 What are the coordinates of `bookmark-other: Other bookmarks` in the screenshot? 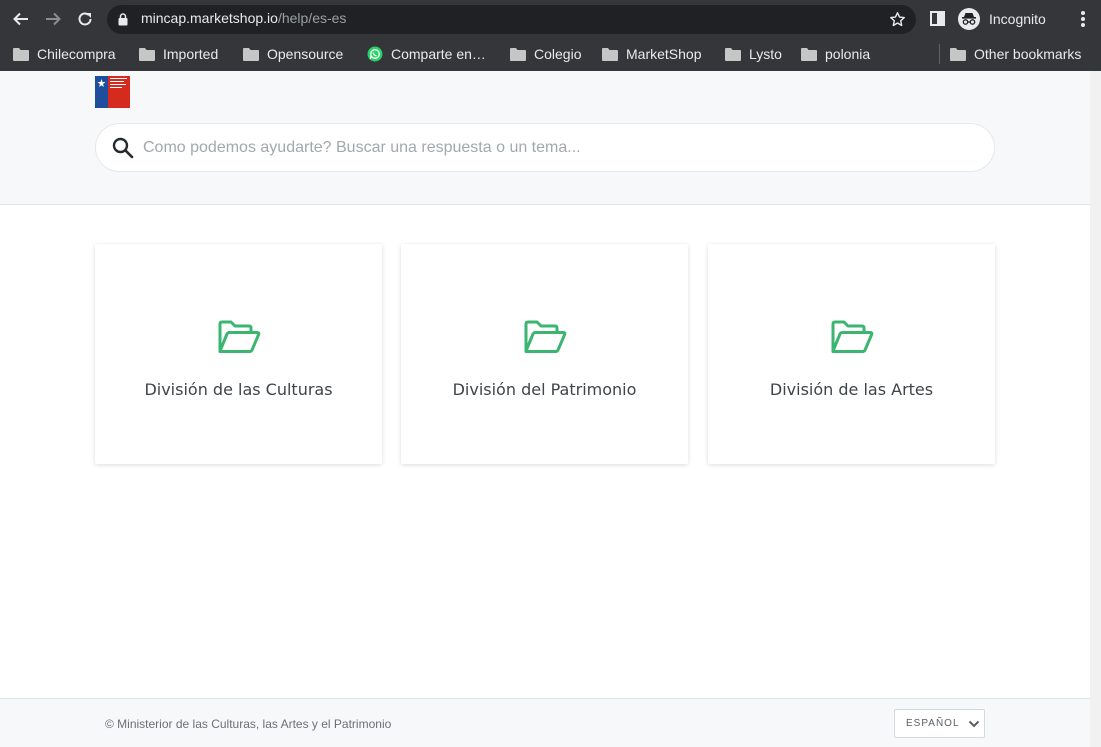 It's located at (1015, 54).